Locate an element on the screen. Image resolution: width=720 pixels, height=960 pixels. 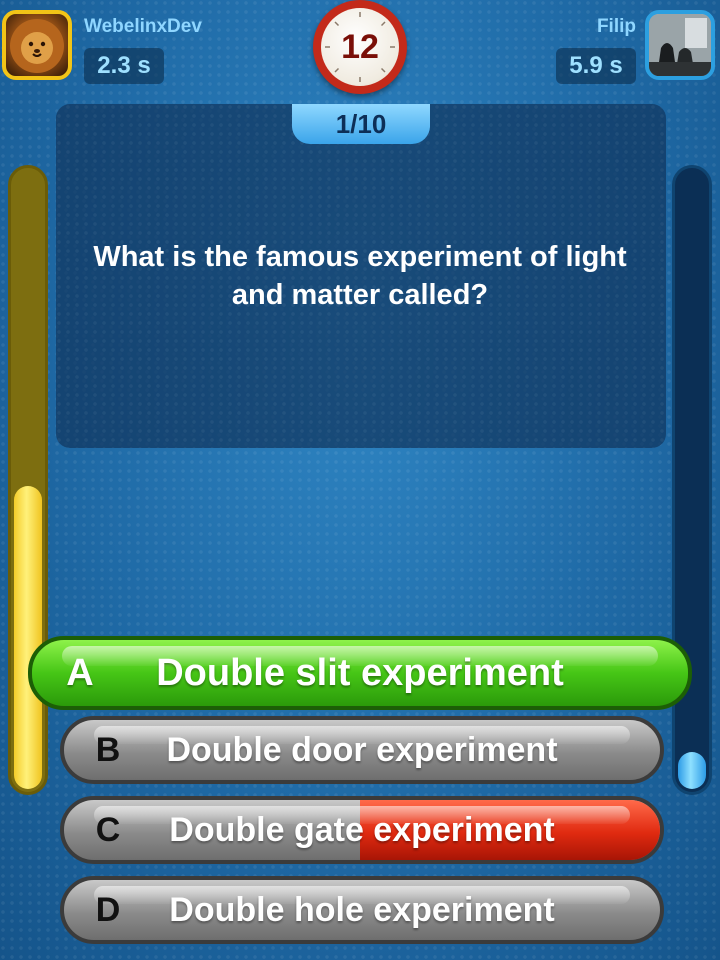
player-left-name: WebelinxDev is located at coordinates (143, 26).